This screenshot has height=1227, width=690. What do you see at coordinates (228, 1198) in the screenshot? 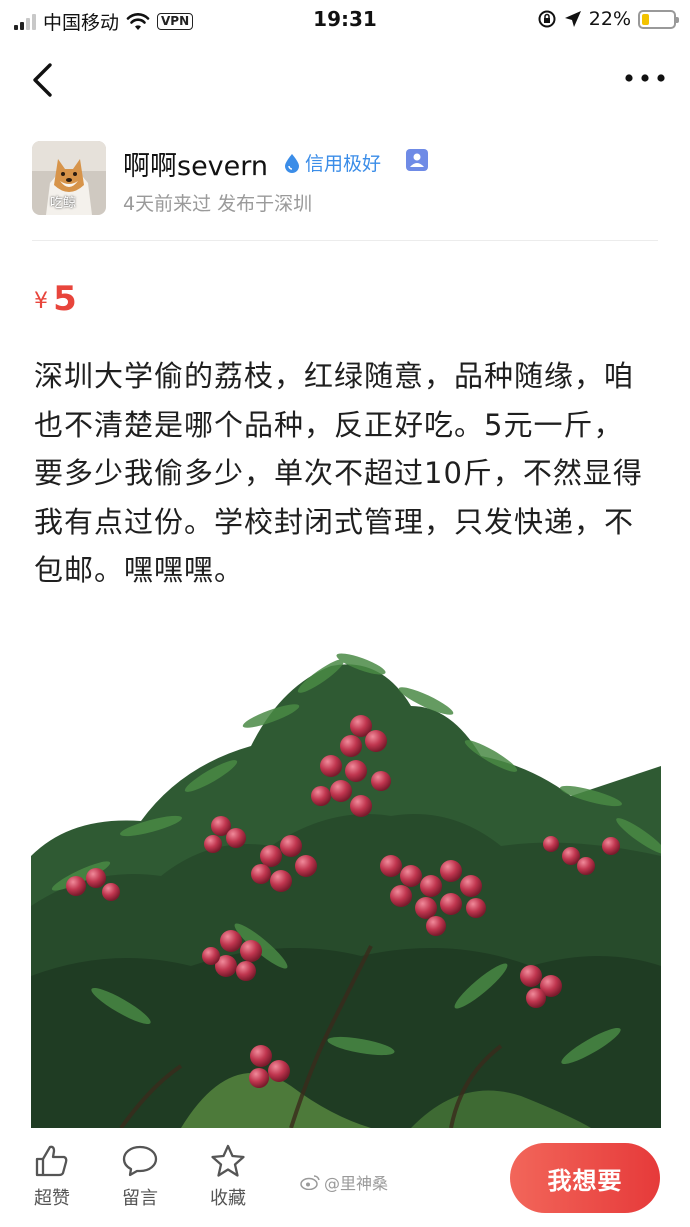
I see `favorite-label: 收藏` at bounding box center [228, 1198].